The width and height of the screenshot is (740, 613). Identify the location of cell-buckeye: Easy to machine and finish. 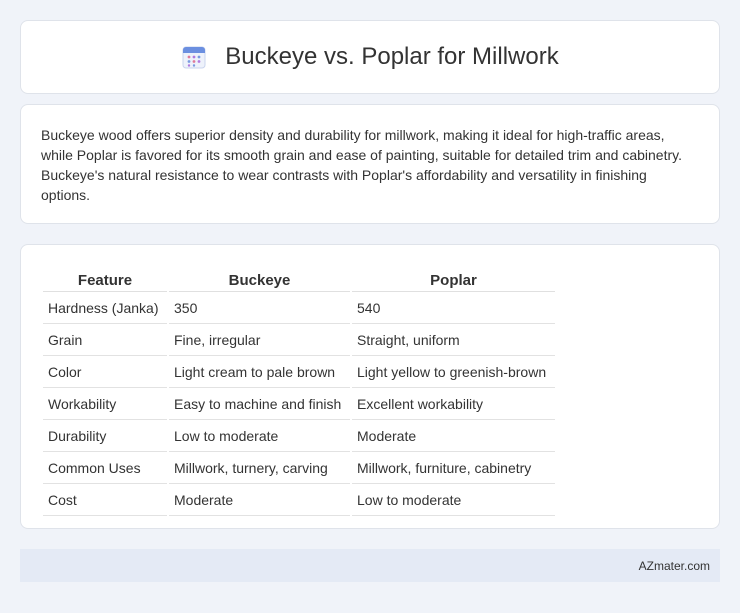
(259, 405).